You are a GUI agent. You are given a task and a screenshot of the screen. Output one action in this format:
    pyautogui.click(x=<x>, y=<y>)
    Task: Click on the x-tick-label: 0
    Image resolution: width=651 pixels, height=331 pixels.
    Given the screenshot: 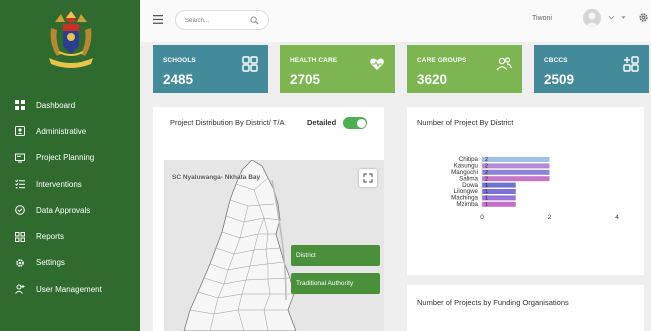 What is the action you would take?
    pyautogui.click(x=482, y=217)
    